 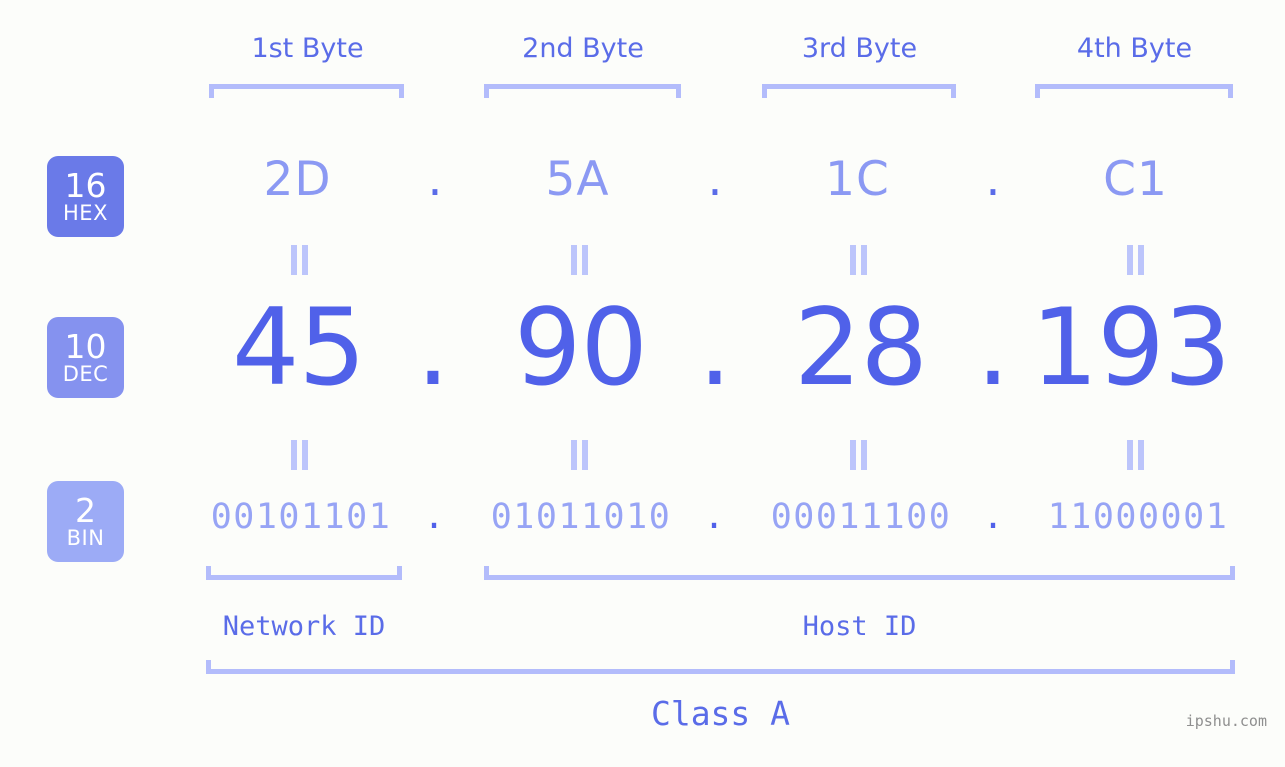 What do you see at coordinates (307, 48) in the screenshot?
I see `byte-header-1: 1st Byte` at bounding box center [307, 48].